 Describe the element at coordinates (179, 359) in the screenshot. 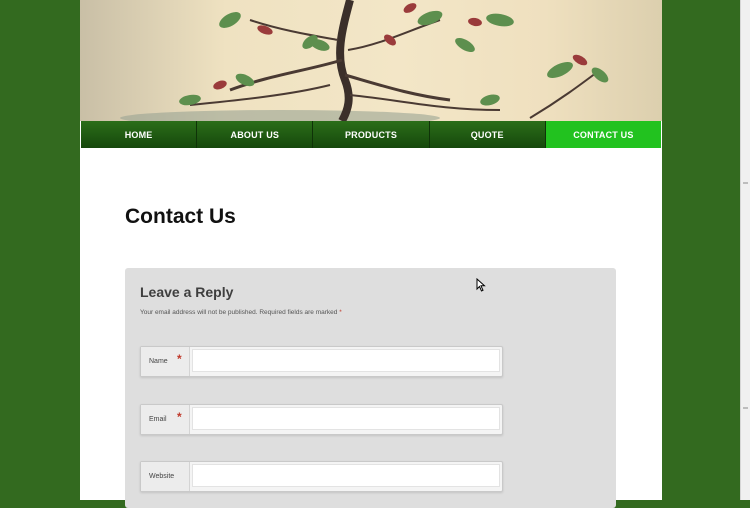

I see `name-required-star: *` at that location.